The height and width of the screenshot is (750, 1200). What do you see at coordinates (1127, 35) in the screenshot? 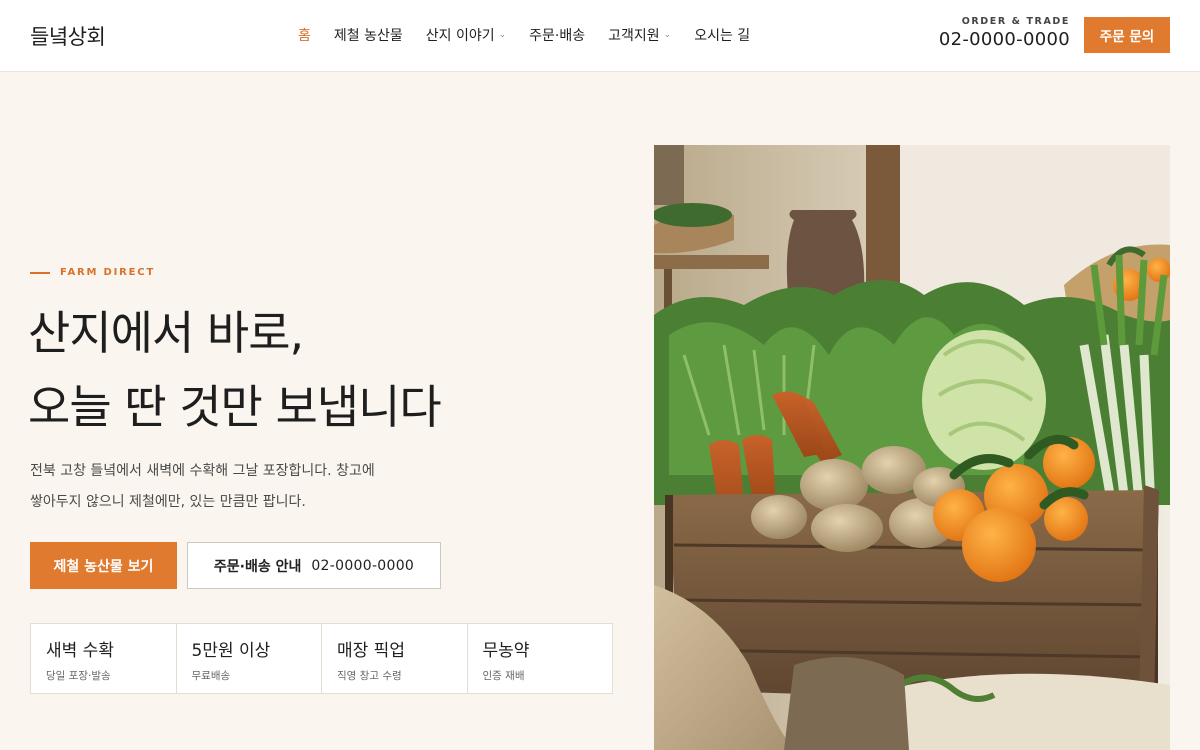
I see `order-inquiry-button: 주문 문의` at bounding box center [1127, 35].